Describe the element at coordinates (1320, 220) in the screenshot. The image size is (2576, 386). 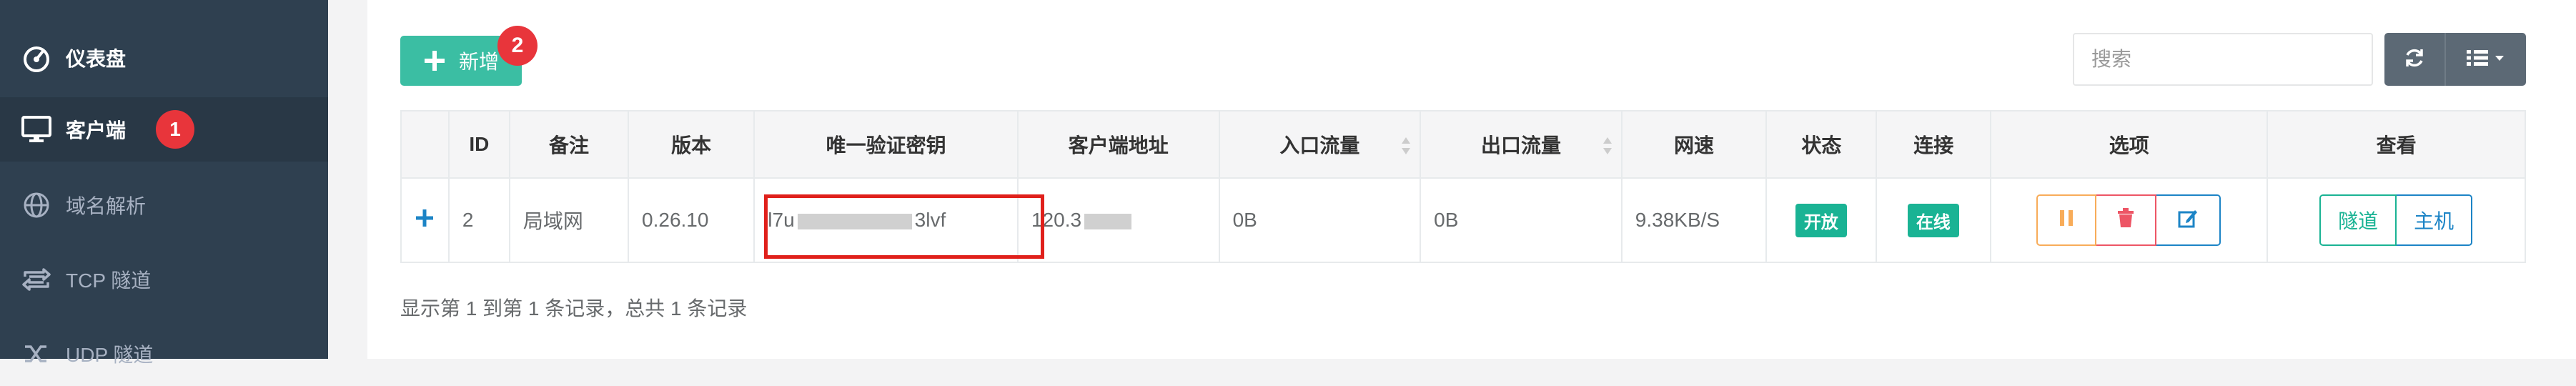
I see `cell-in-flow: 0B` at that location.